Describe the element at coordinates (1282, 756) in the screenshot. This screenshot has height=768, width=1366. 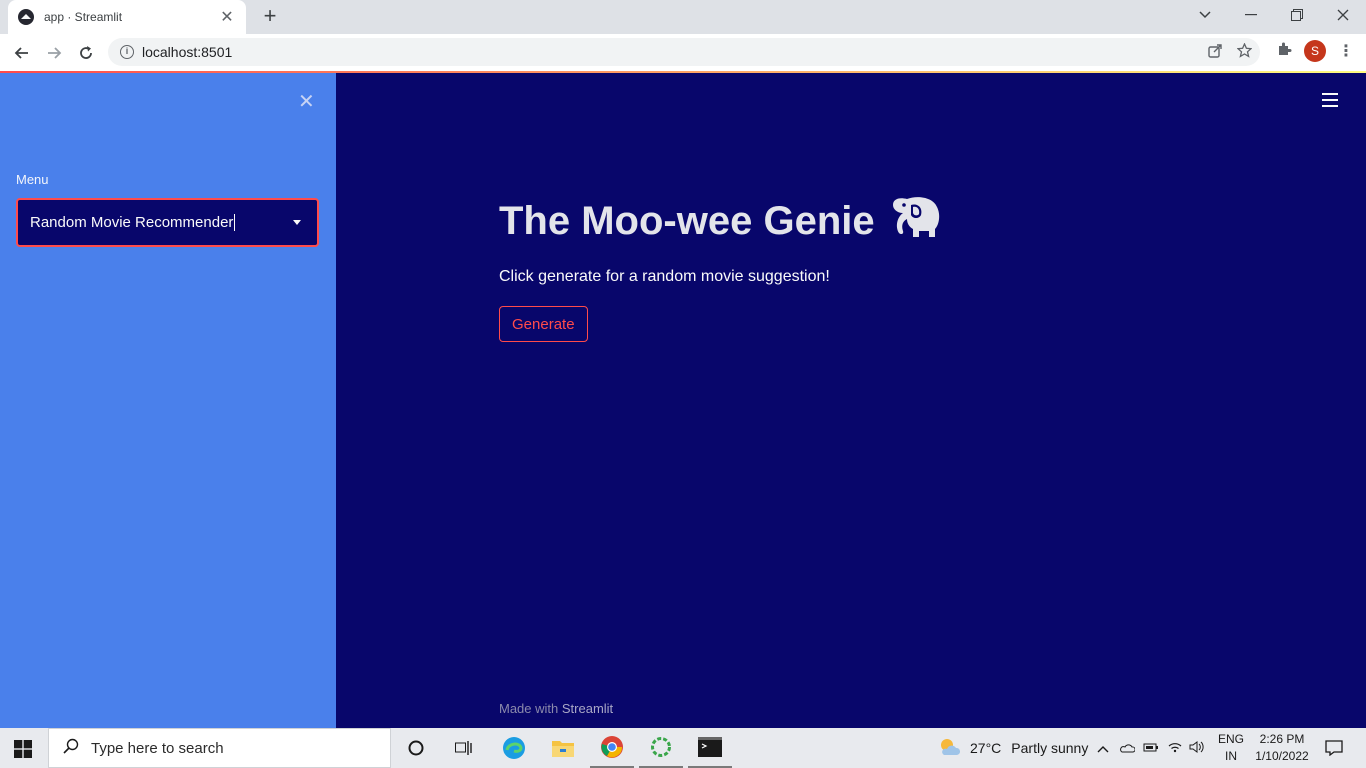
I see `clock-date: 1/10/2022` at that location.